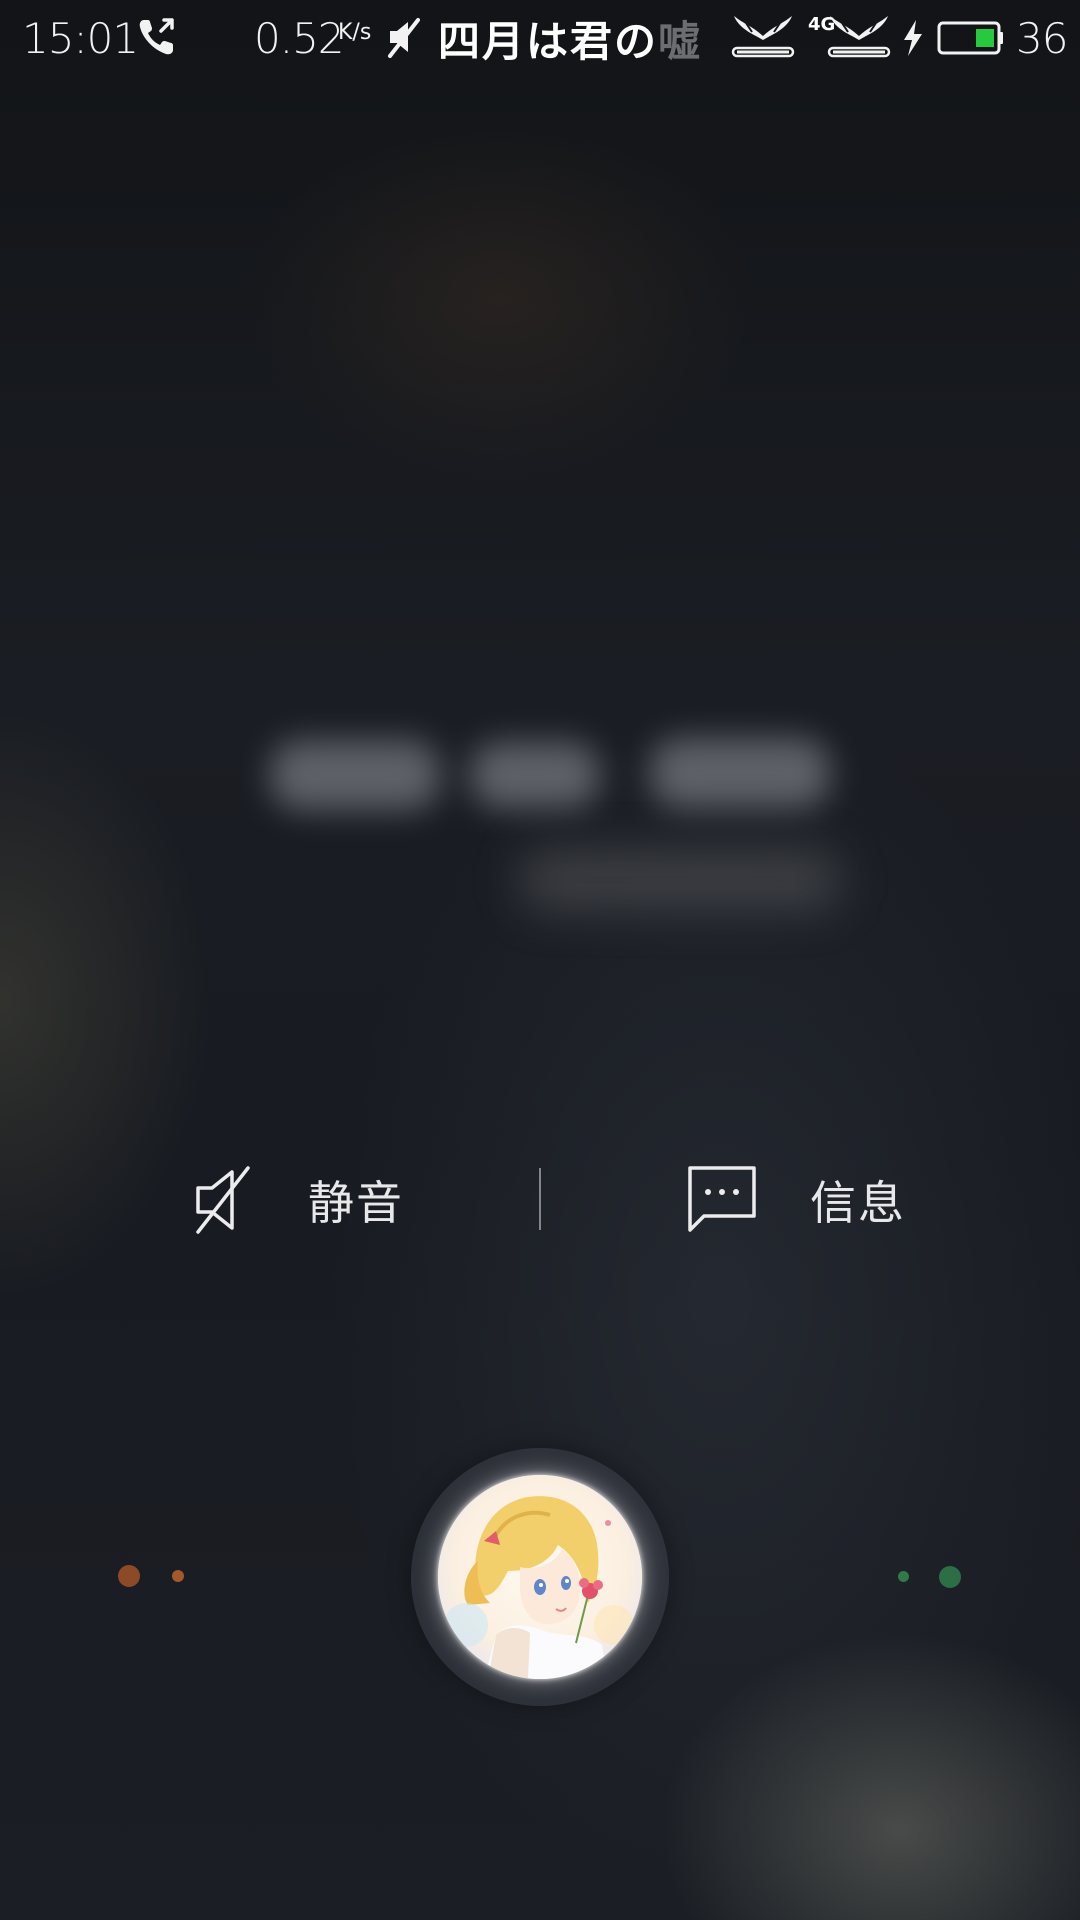 This screenshot has height=1920, width=1080. Describe the element at coordinates (858, 1203) in the screenshot. I see `message-label: 信息` at that location.